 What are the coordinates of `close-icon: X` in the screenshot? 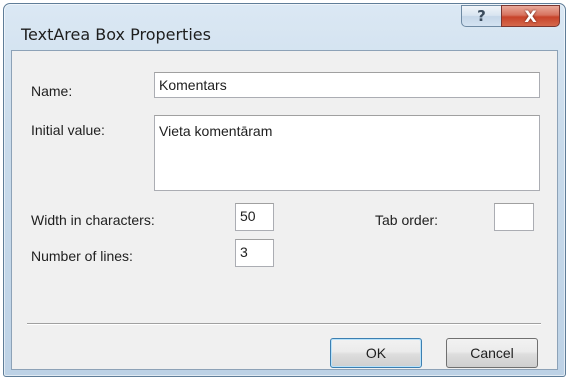 It's located at (530, 16).